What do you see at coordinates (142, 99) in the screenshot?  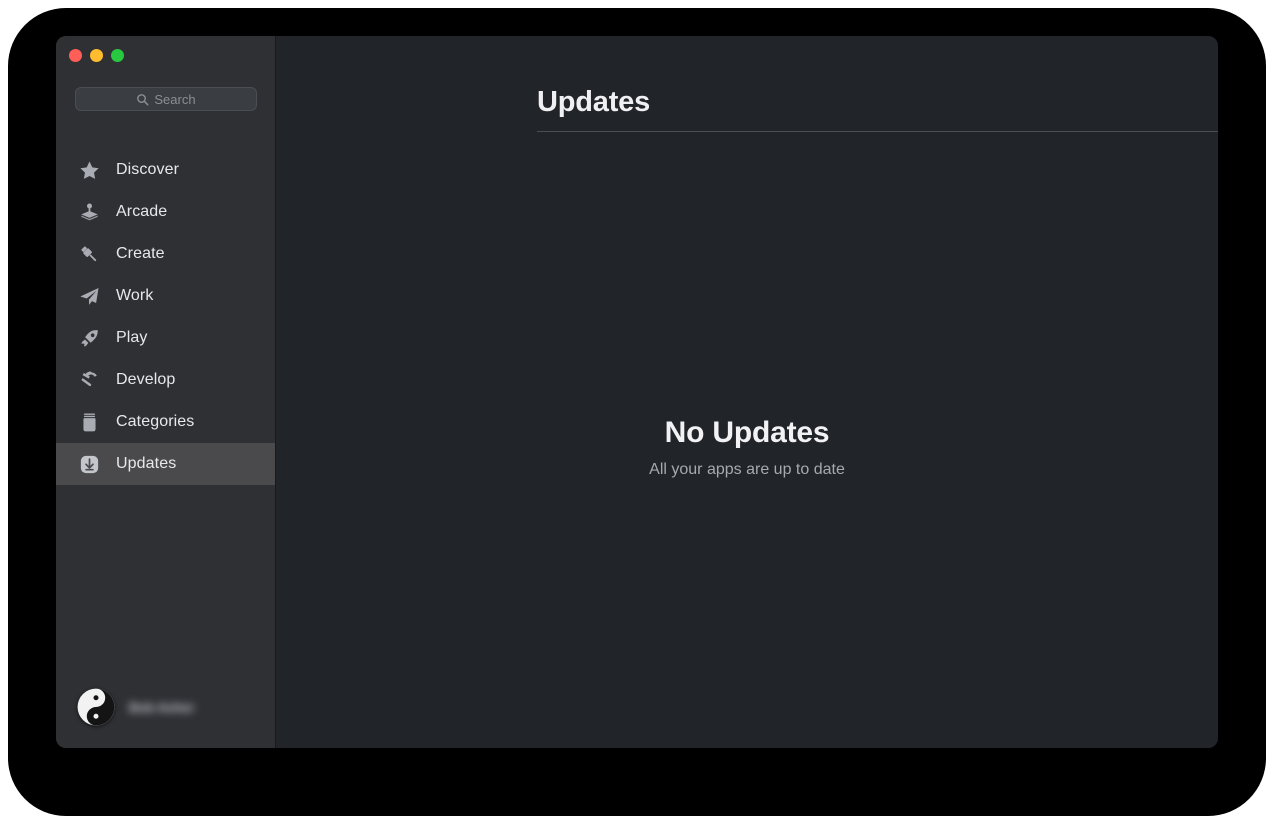 I see `search-icon` at bounding box center [142, 99].